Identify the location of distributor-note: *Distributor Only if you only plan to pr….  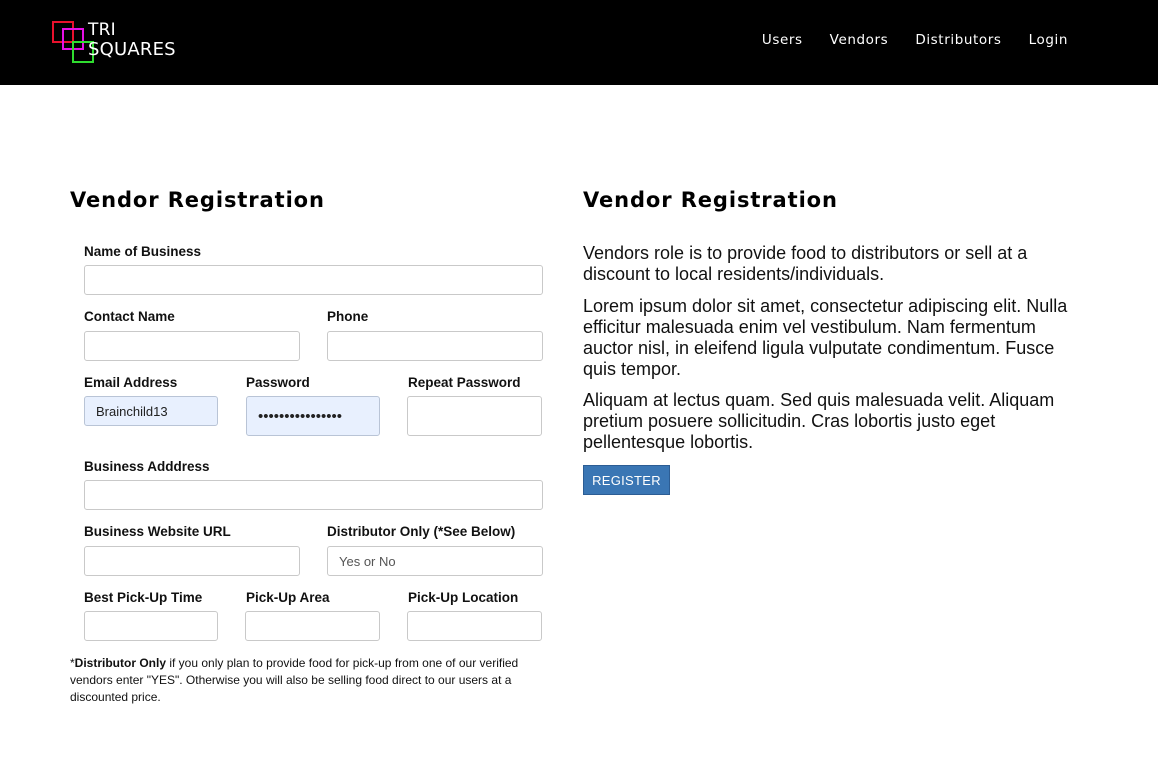
(309, 680).